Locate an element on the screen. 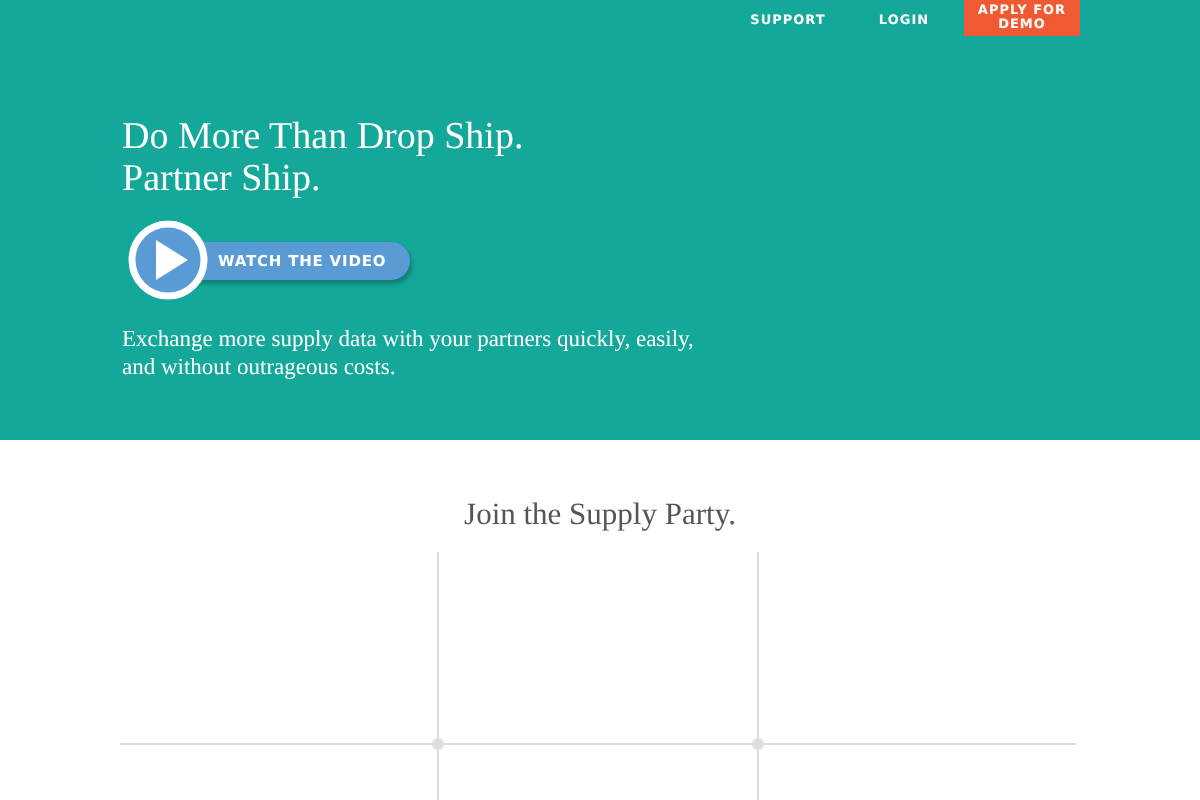 The height and width of the screenshot is (800, 1200). hero-description: Exchange more supply data with your partners quickly, easily, and without outrageous costs. is located at coordinates (409, 354).